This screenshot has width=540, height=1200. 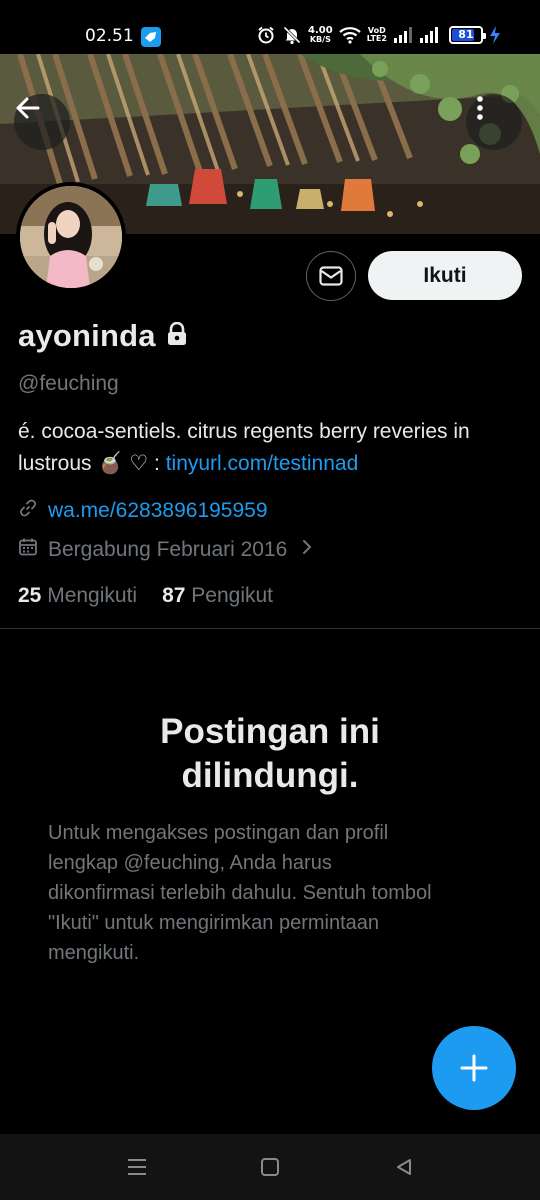 I want to click on joined-row: Bergabung Februari 2016, so click(x=165, y=550).